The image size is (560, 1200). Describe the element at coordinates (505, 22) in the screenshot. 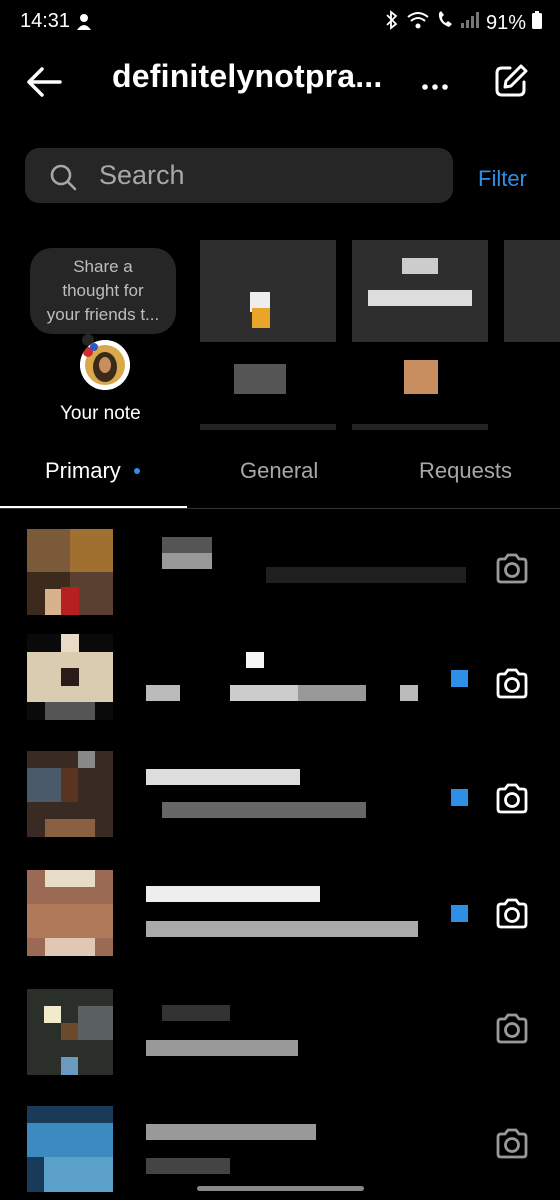

I see `battery-text: 91%` at that location.